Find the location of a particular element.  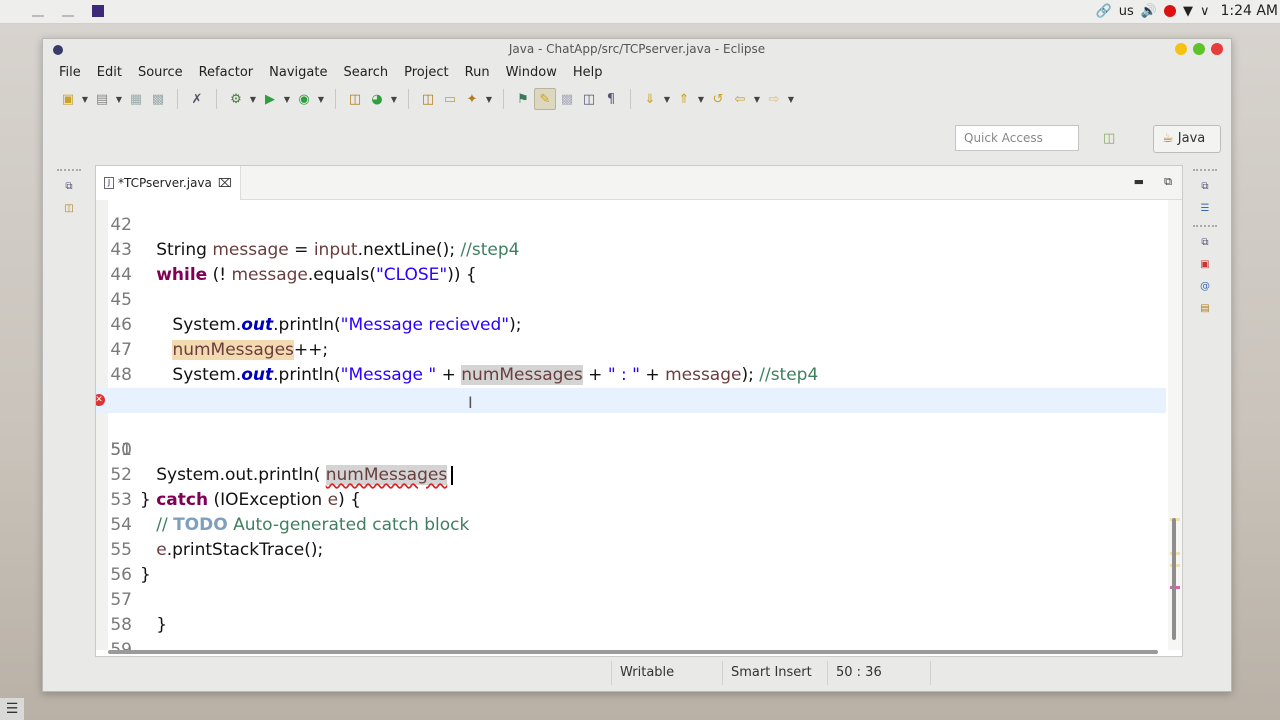

code-line: 56 is located at coordinates (631, 561).